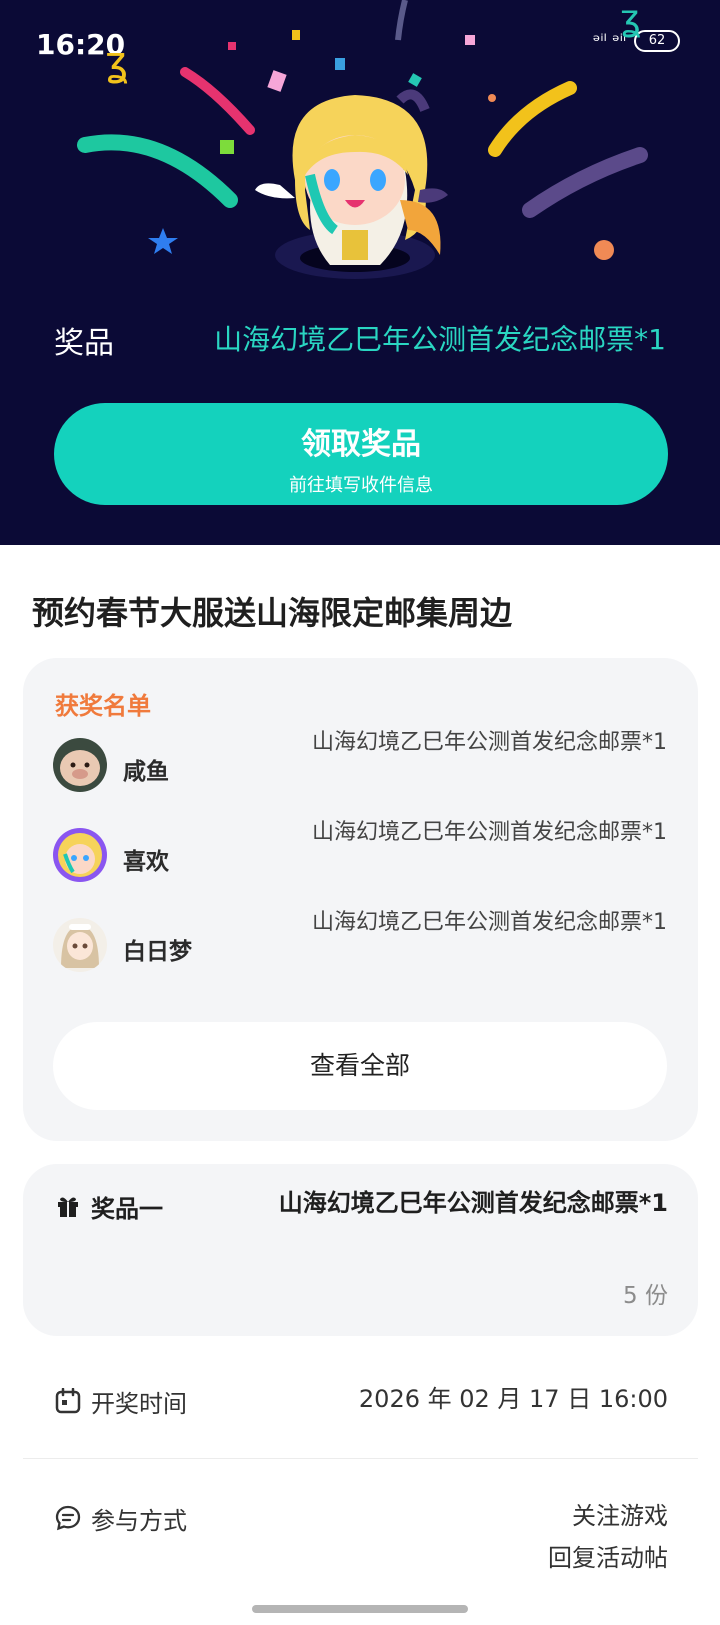  What do you see at coordinates (80, 765) in the screenshot?
I see `pig-avatar` at bounding box center [80, 765].